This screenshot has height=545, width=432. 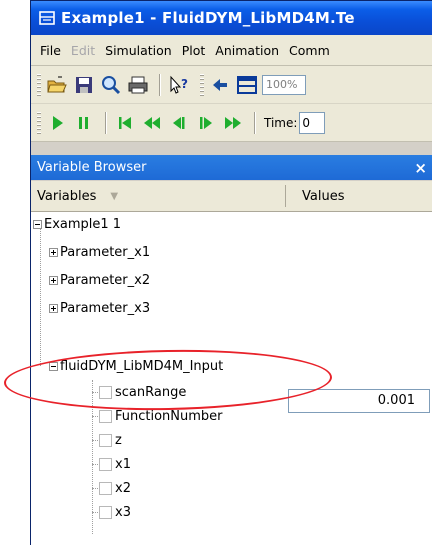 I want to click on tree-root: Example1 1, so click(x=77, y=224).